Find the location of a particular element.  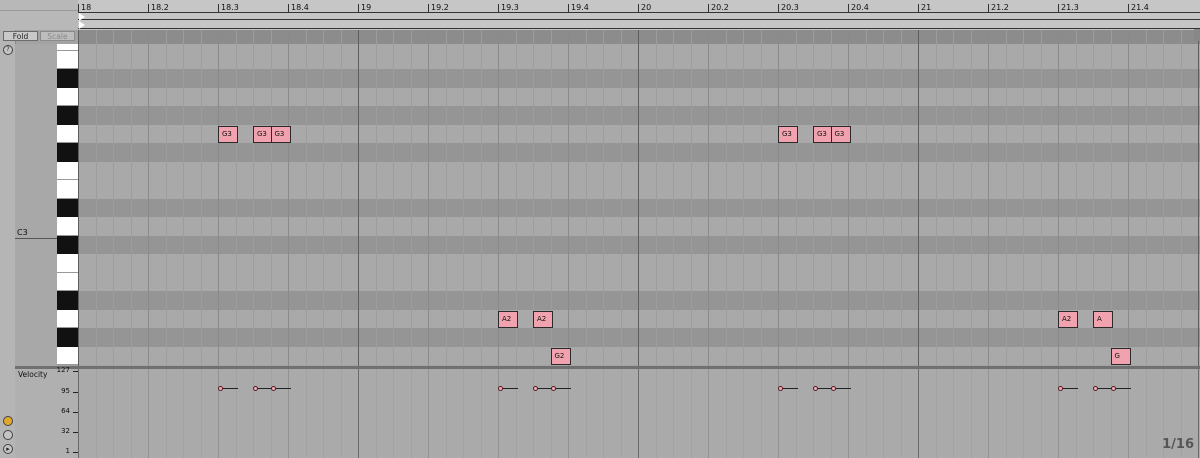

piano-keyboard is located at coordinates (67, 205).